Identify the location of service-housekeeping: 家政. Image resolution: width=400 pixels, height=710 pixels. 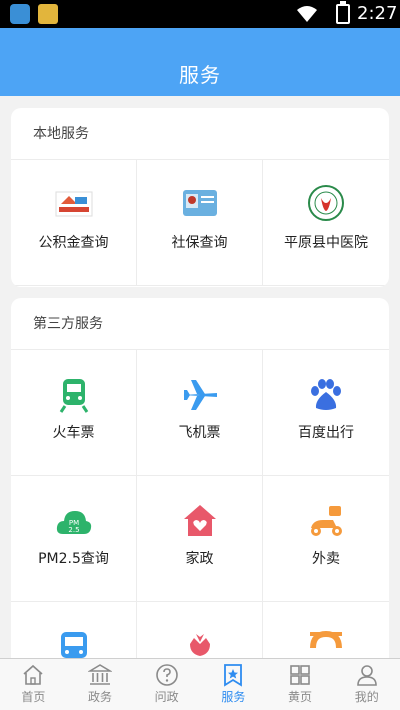
(200, 539).